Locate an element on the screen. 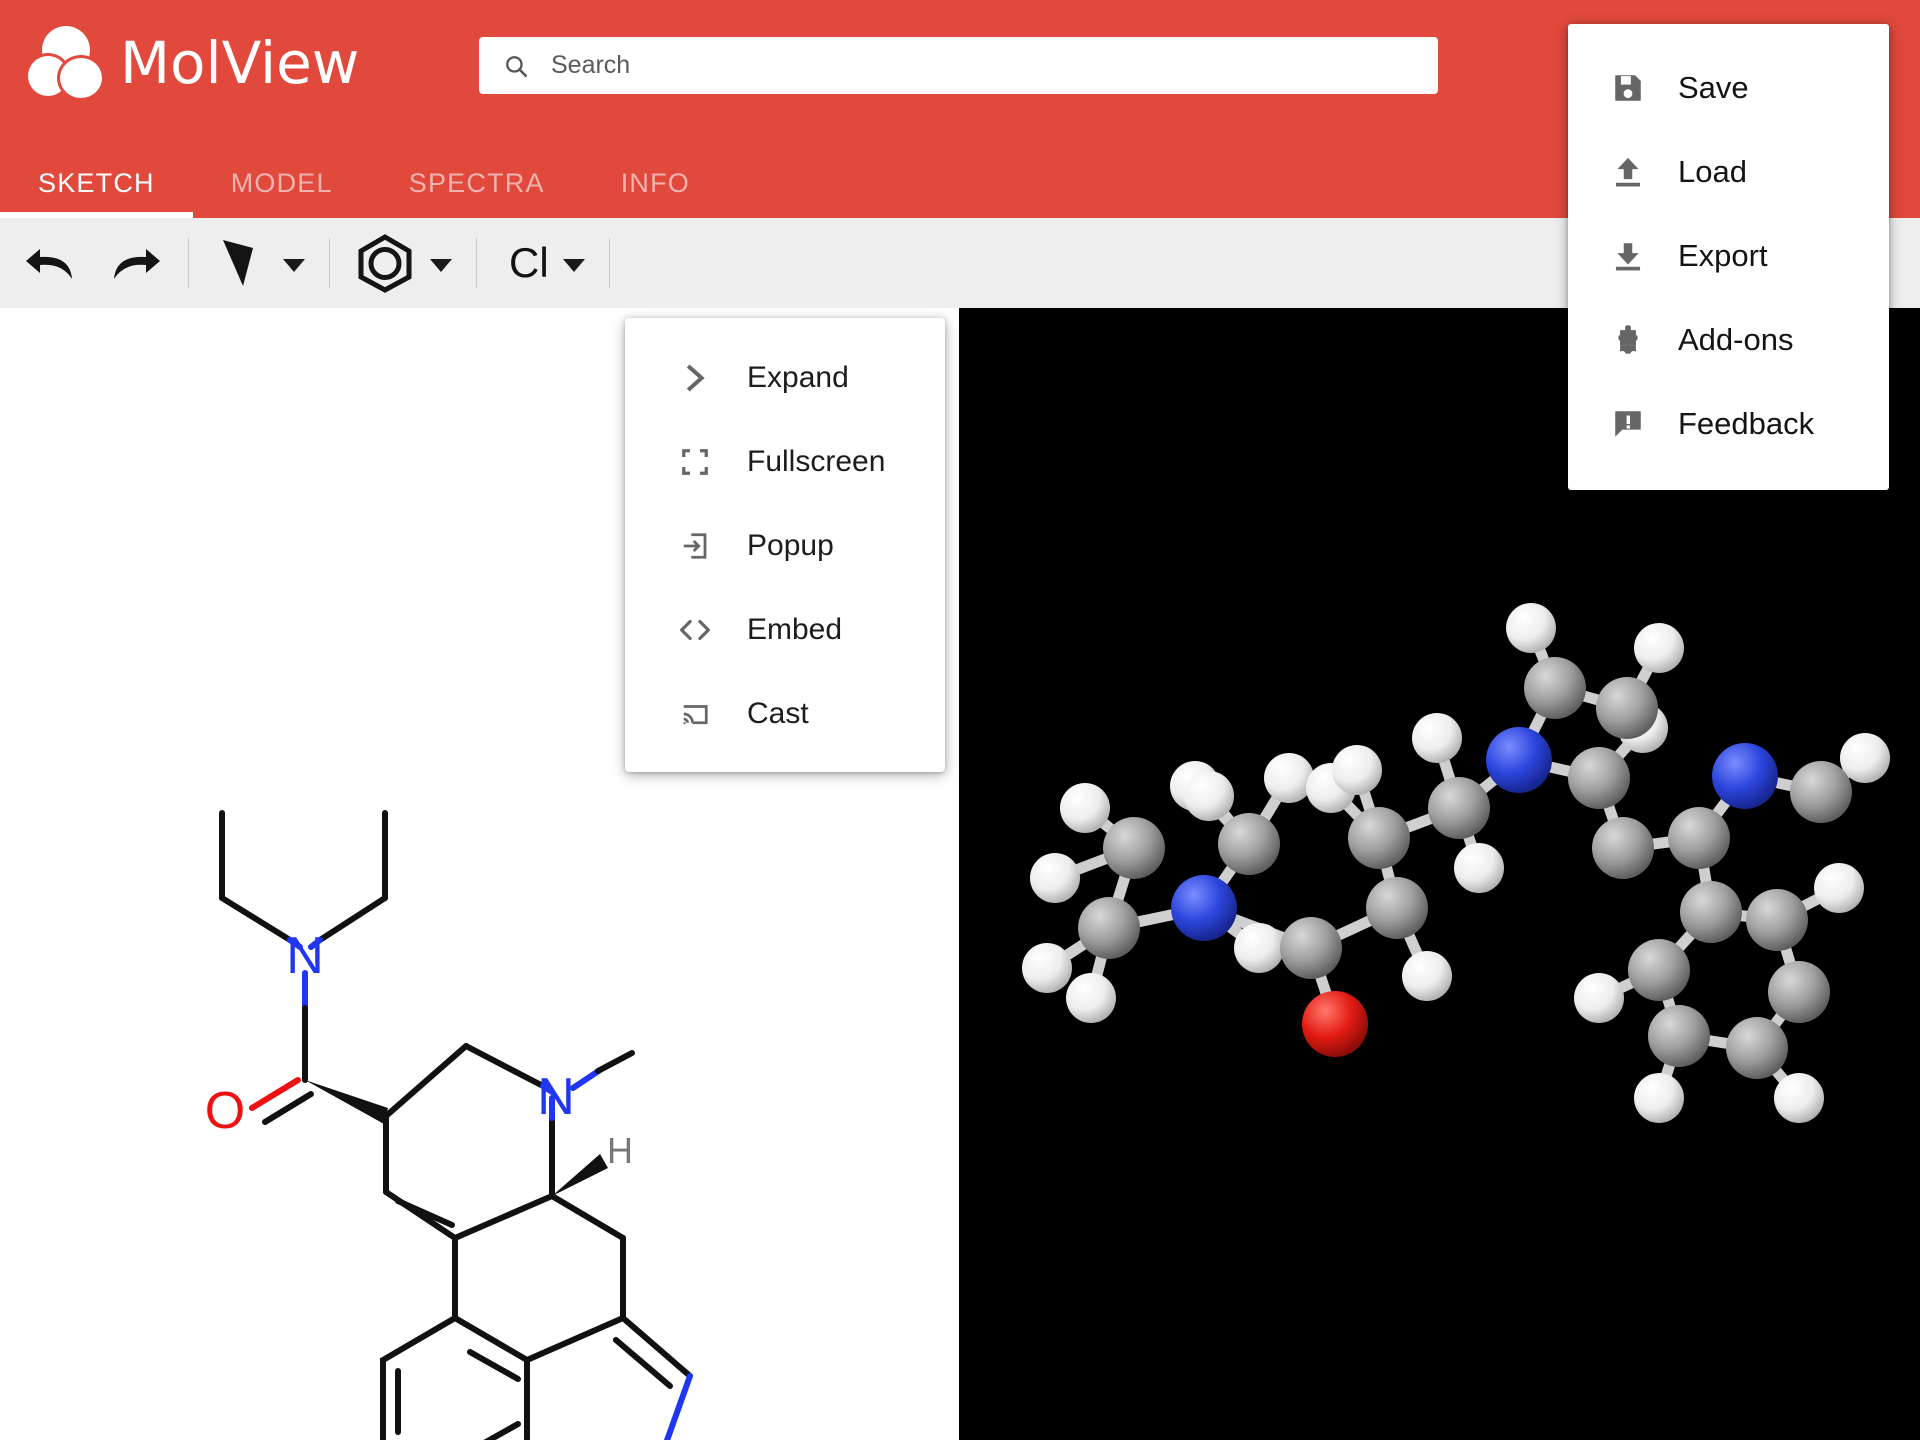 The height and width of the screenshot is (1440, 1920). menu-item-label: Cast is located at coordinates (778, 713).